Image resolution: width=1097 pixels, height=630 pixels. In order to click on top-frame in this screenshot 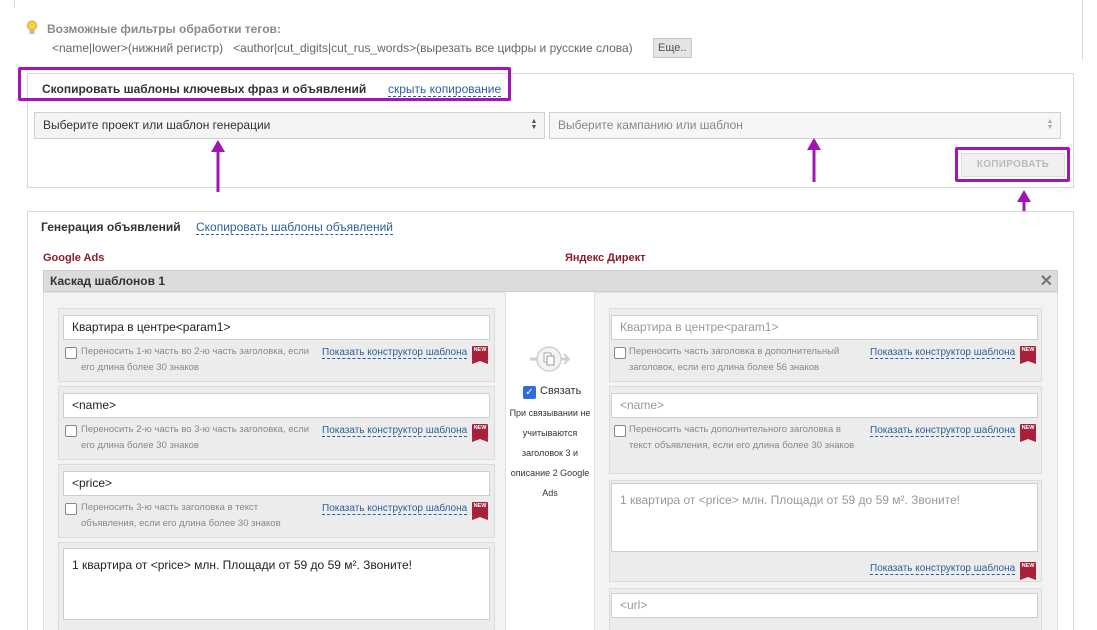, I will do `click(548, 30)`.